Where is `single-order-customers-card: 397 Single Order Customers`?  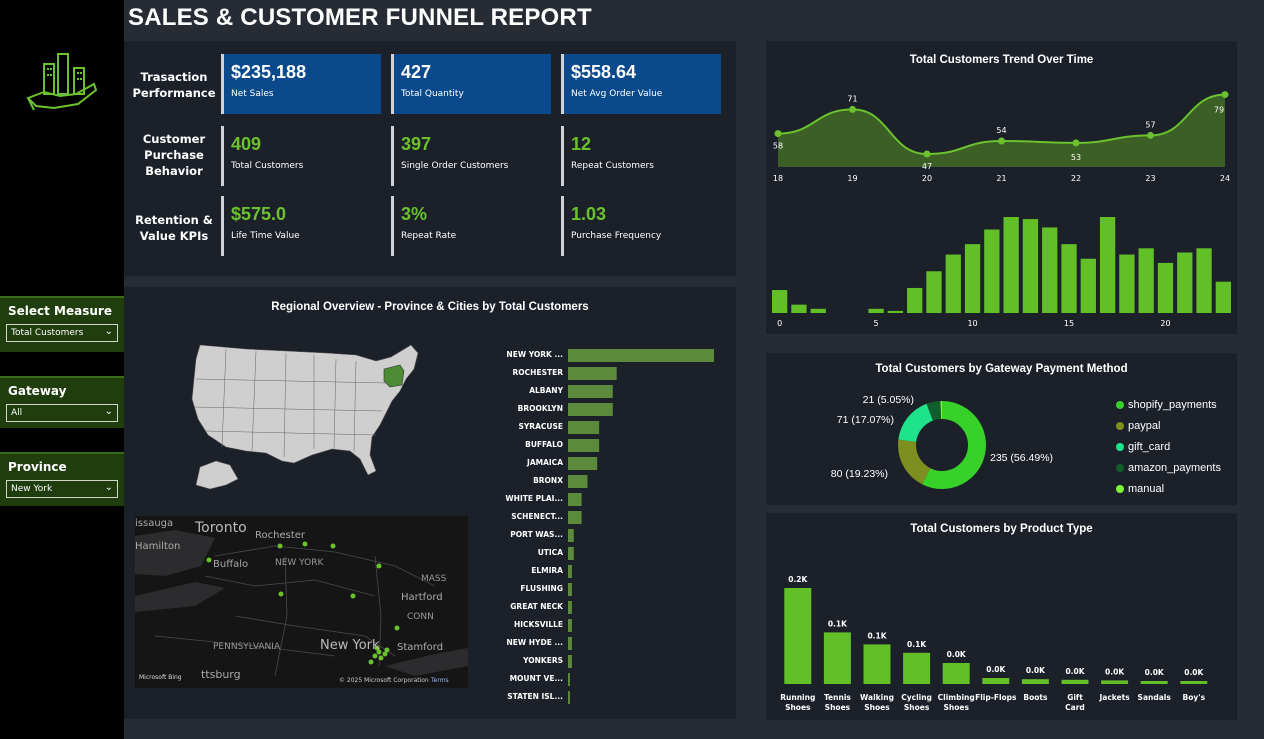 single-order-customers-card: 397 Single Order Customers is located at coordinates (471, 156).